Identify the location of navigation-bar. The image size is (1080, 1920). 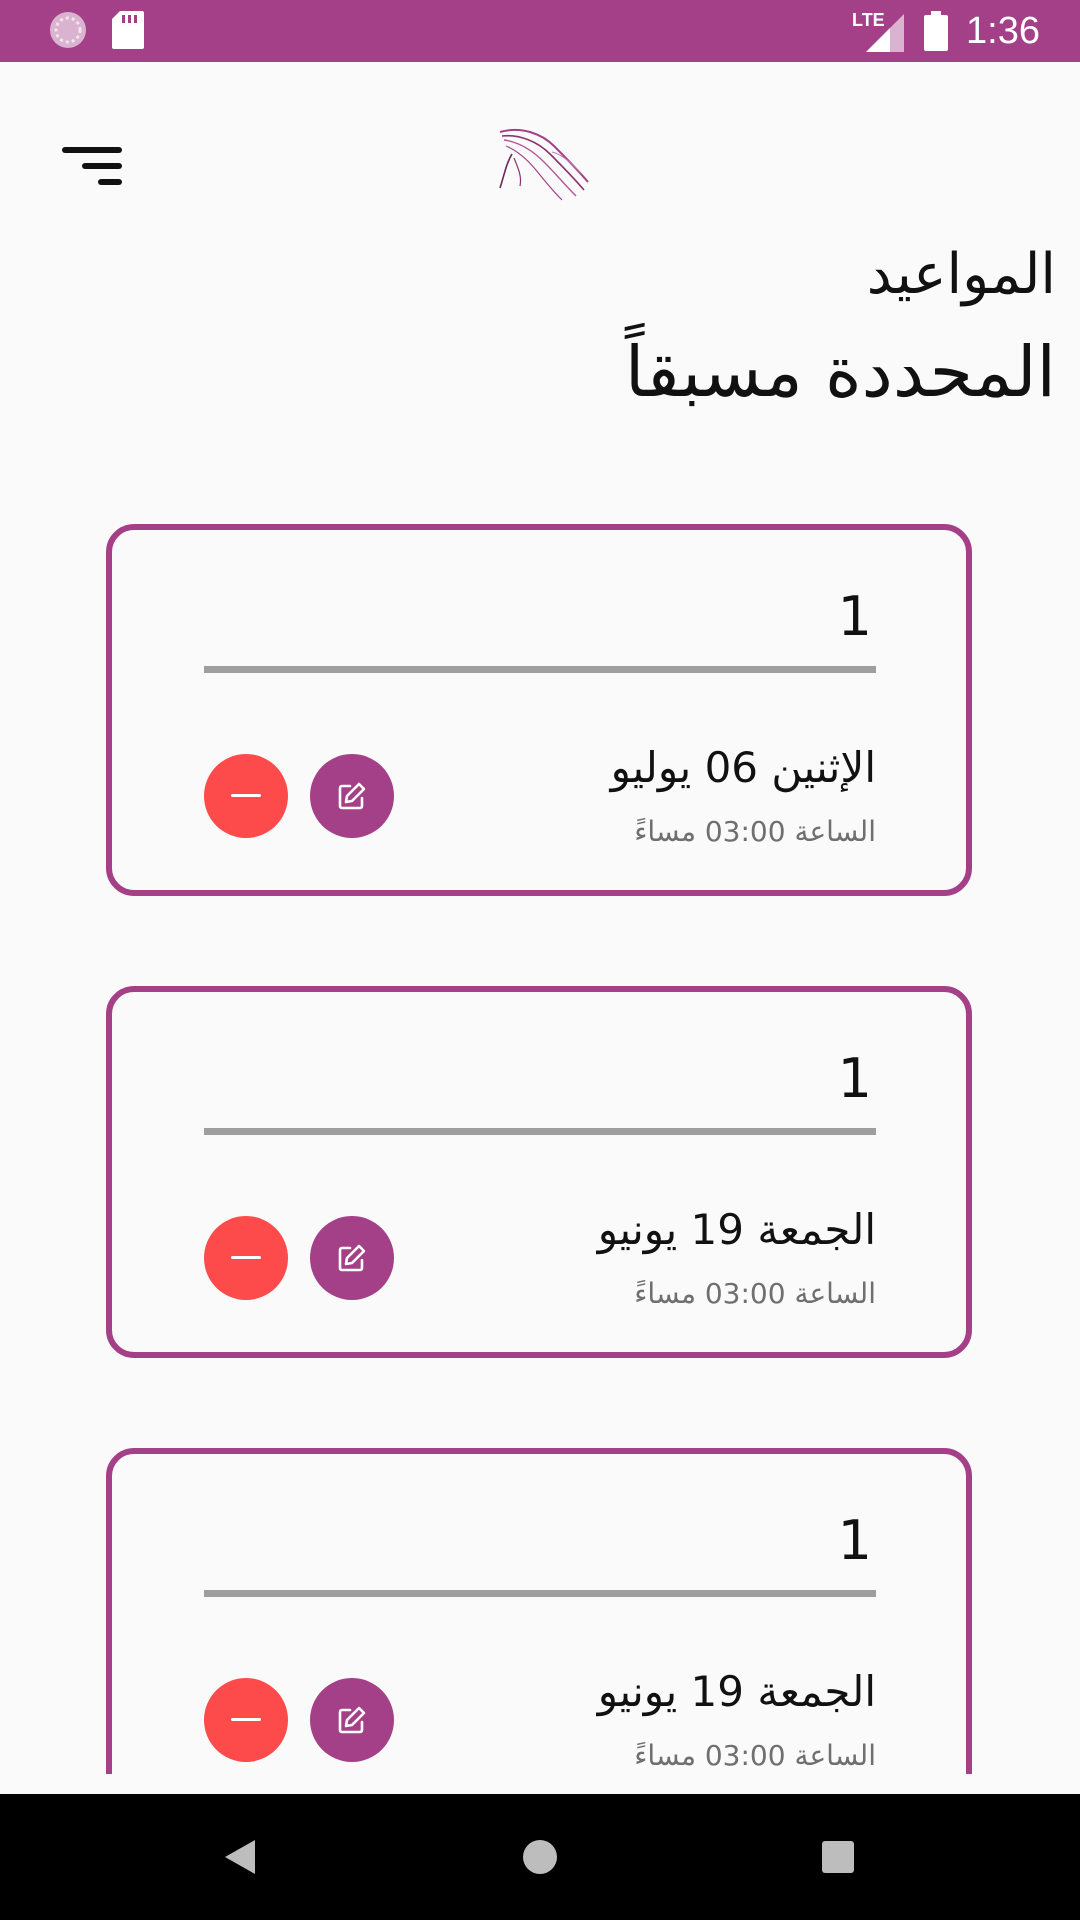
(540, 1857).